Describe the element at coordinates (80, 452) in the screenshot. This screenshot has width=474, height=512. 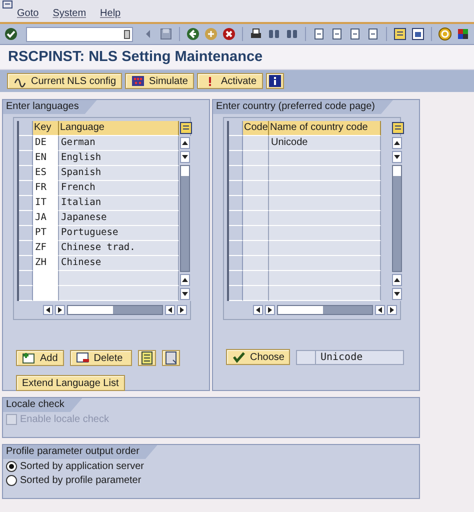
I see `group-title: Profile parameter output order` at that location.